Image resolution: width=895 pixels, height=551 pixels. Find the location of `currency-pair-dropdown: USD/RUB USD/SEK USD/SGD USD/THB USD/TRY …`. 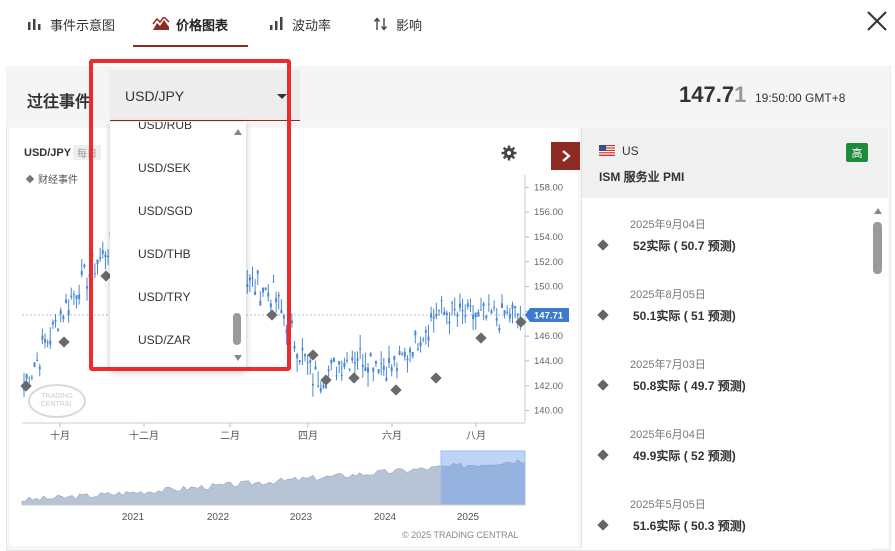

currency-pair-dropdown: USD/RUB USD/SEK USD/SGD USD/THB USD/TRY … is located at coordinates (178, 246).